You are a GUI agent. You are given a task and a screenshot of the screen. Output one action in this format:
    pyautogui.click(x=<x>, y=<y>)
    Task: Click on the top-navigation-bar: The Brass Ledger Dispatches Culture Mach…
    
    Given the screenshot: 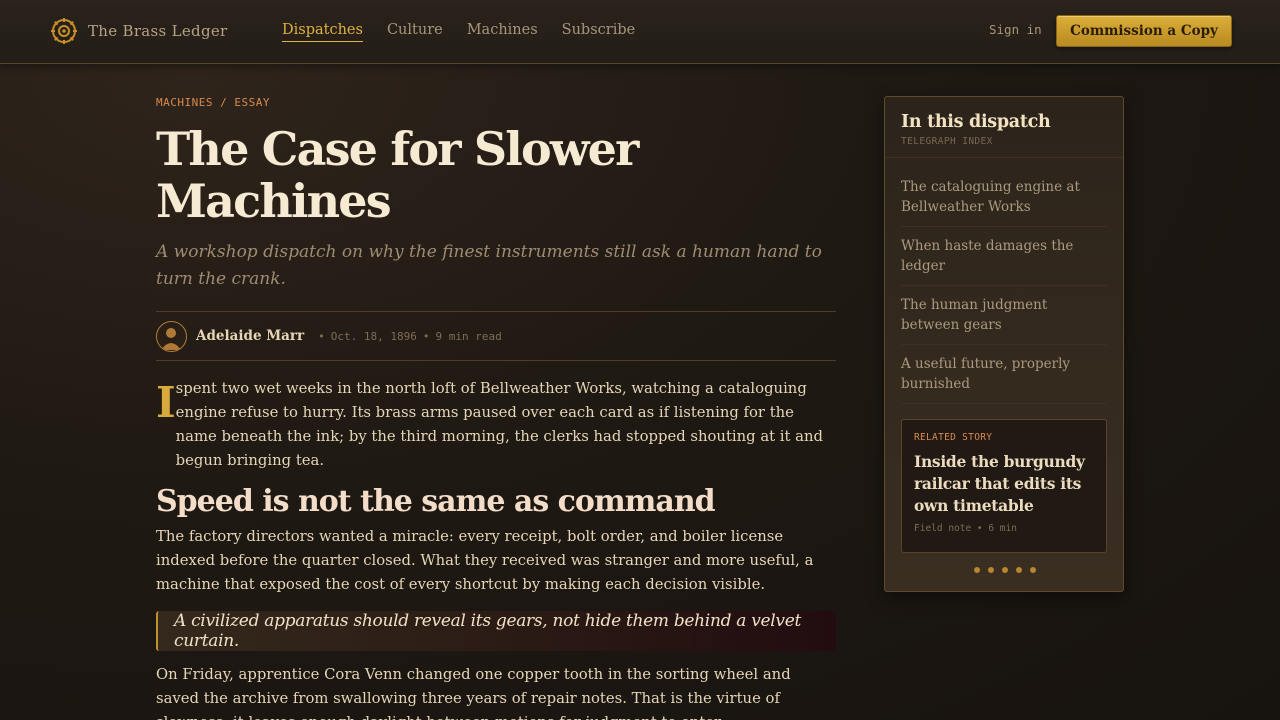 What is the action you would take?
    pyautogui.click(x=640, y=32)
    